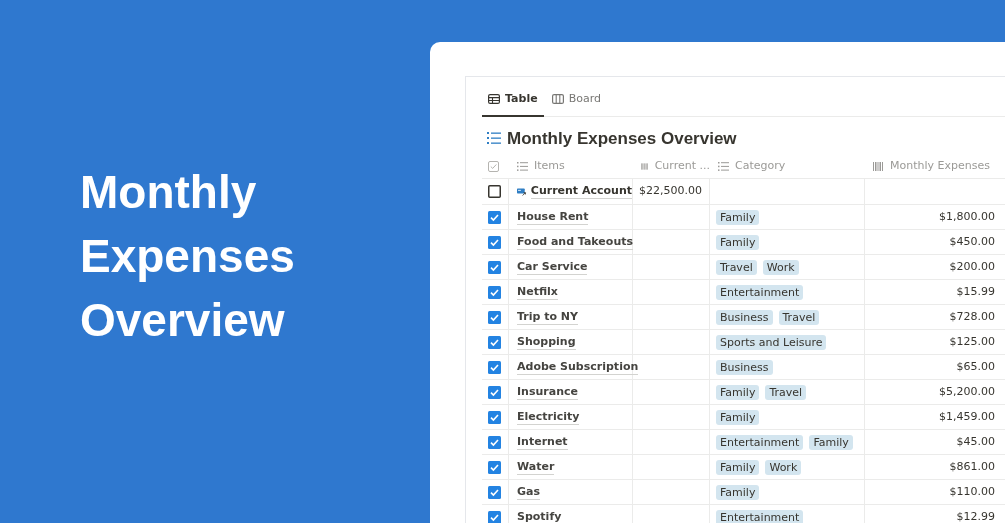  What do you see at coordinates (493, 166) in the screenshot?
I see `checkbox-icon` at bounding box center [493, 166].